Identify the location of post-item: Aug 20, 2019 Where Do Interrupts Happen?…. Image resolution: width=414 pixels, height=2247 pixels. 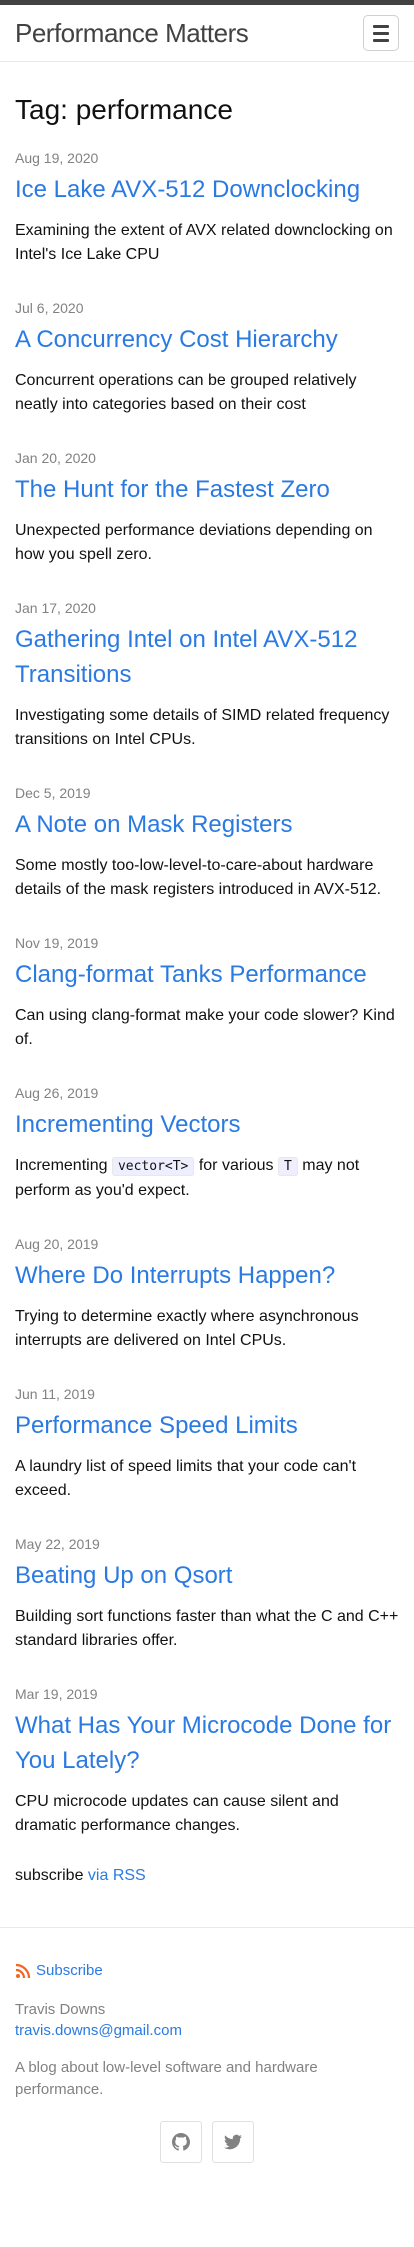
(207, 1294).